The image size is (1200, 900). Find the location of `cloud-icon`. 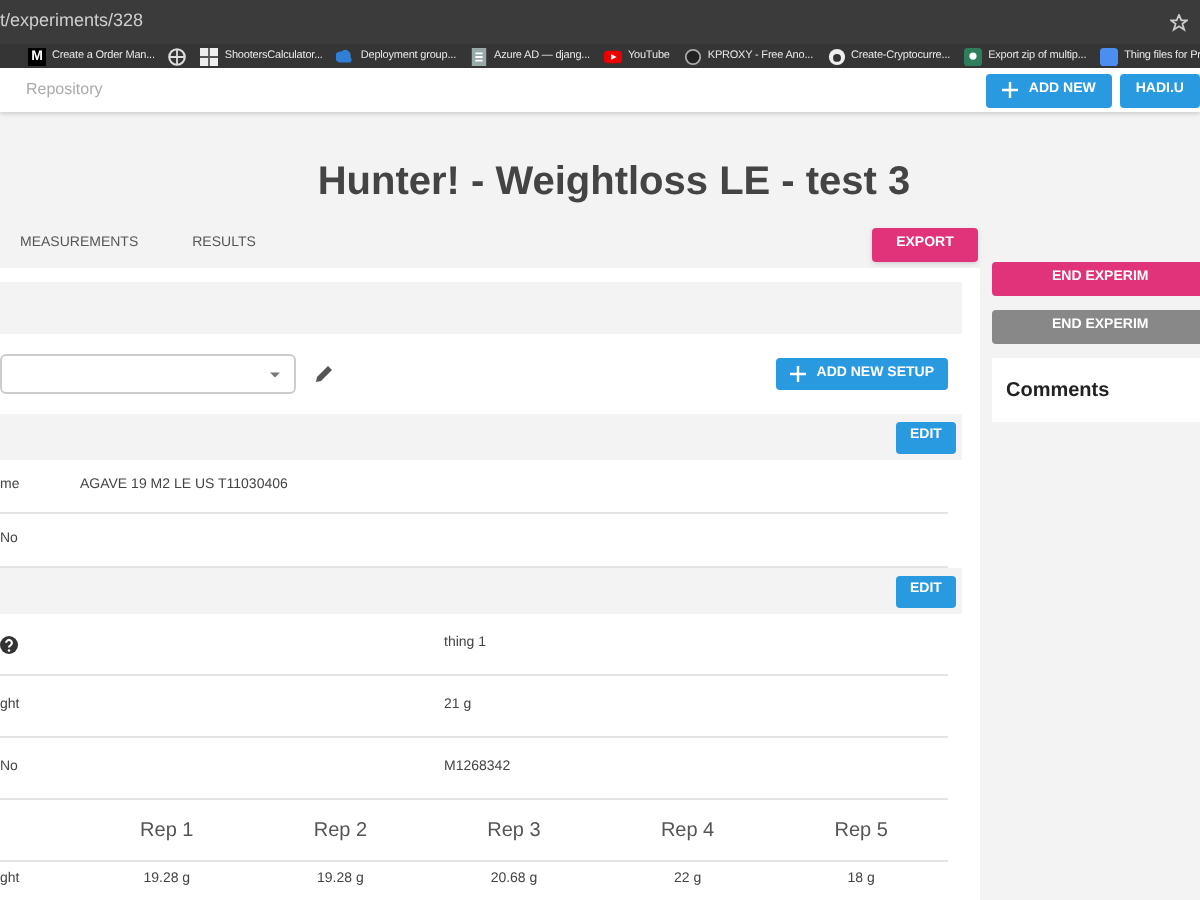

cloud-icon is located at coordinates (345, 56).